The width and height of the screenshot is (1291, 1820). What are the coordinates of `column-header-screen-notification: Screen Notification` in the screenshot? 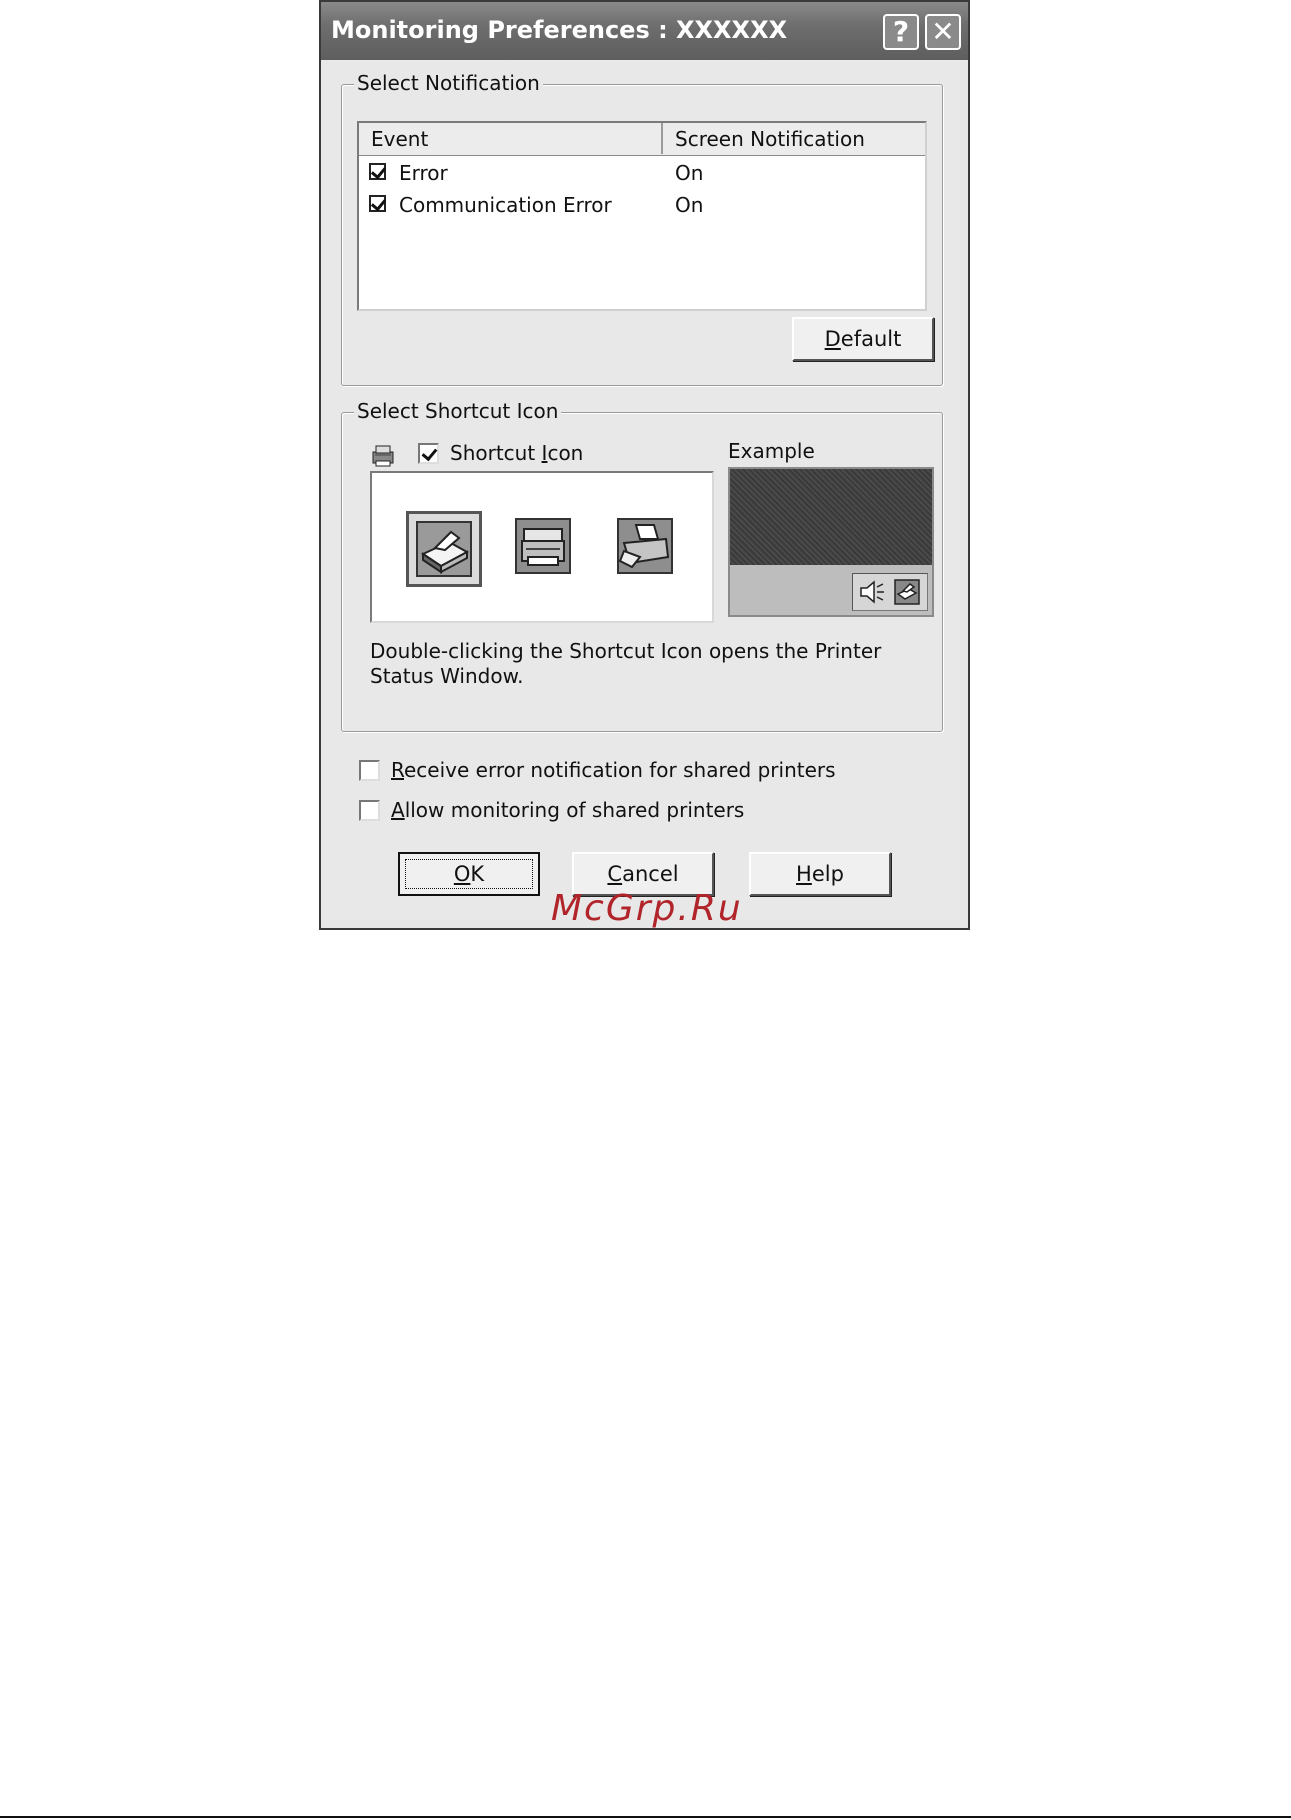 It's located at (794, 138).